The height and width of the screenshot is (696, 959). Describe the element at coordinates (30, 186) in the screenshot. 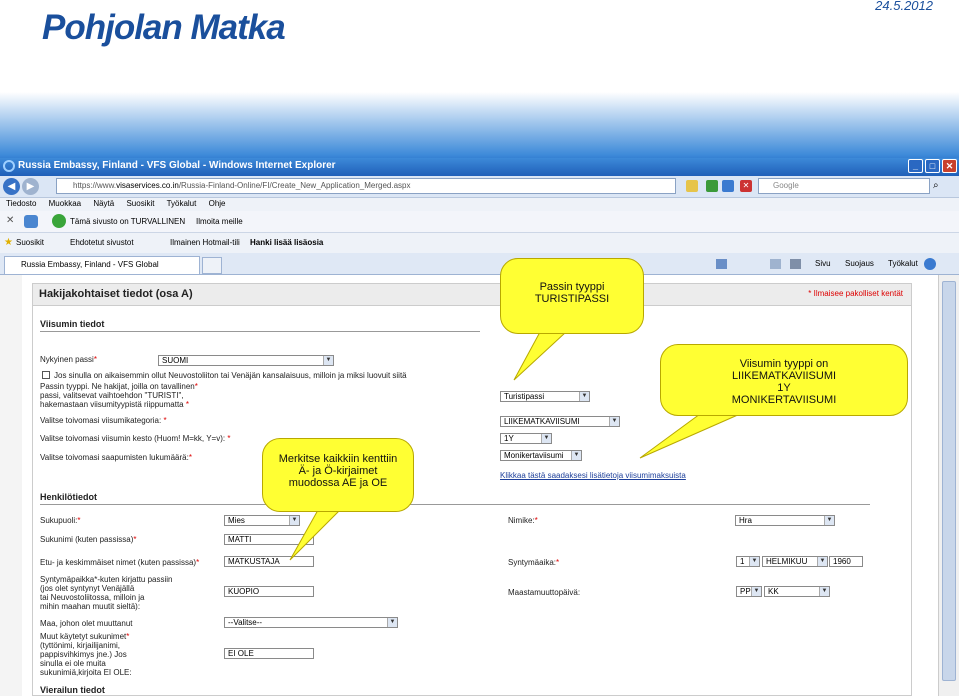

I see `forward-icon: ▶` at that location.